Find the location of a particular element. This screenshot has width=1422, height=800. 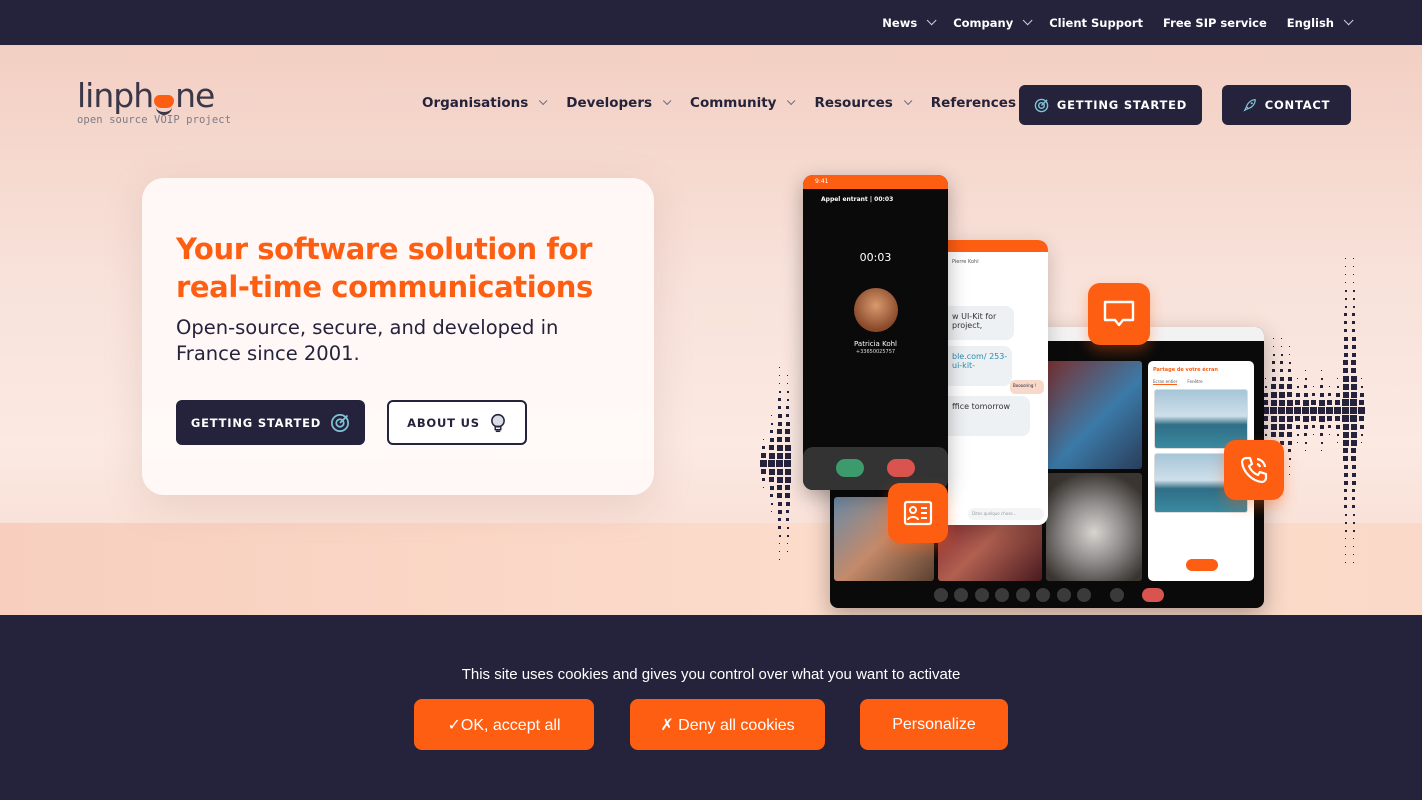

cookie-deny-all-button: ✗ Deny all cookies is located at coordinates (727, 724).